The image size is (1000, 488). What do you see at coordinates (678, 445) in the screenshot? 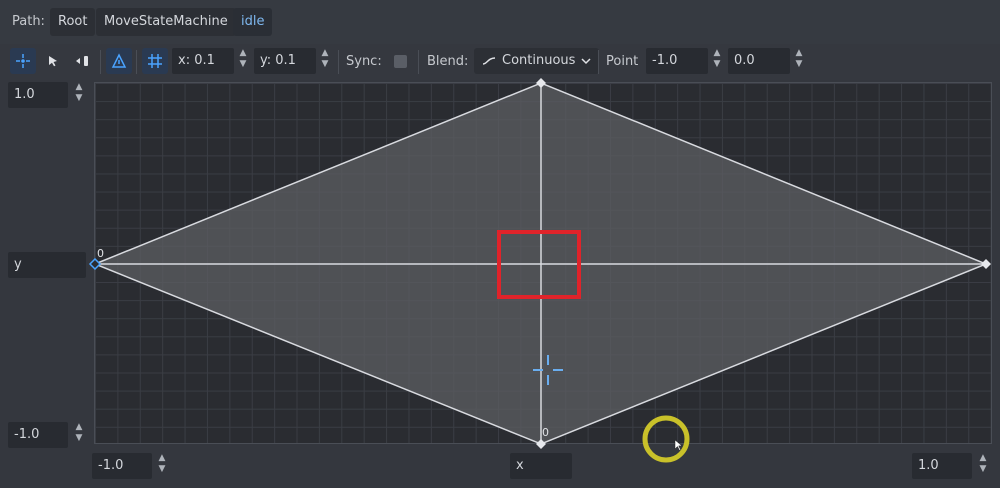
I see `mouse-cursor-icon` at bounding box center [678, 445].